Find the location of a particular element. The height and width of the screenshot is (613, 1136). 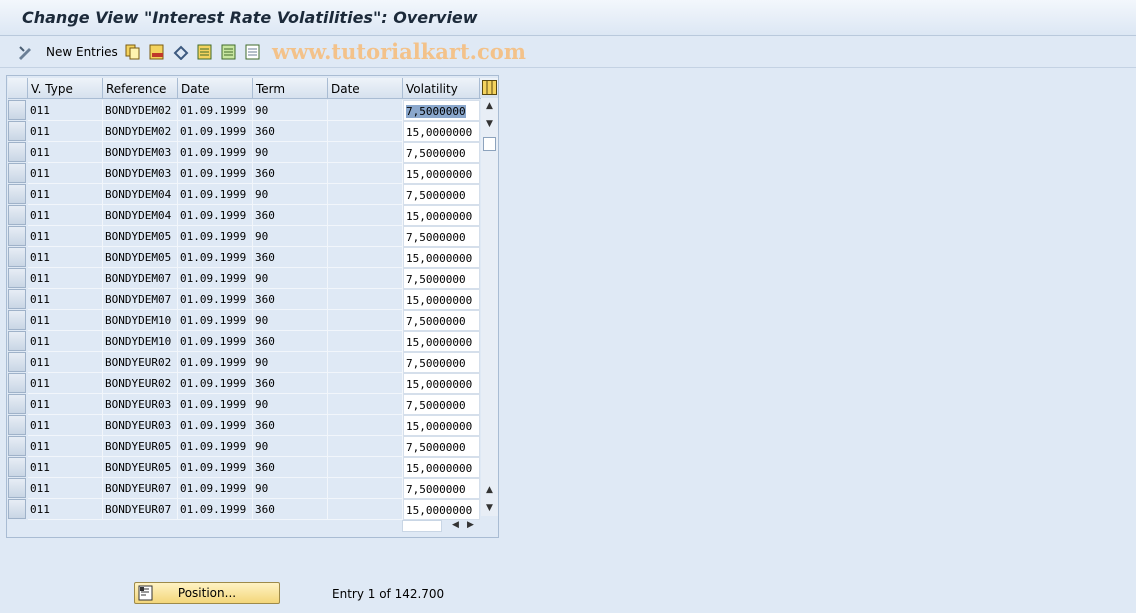

horizontal-track is located at coordinates (422, 526).